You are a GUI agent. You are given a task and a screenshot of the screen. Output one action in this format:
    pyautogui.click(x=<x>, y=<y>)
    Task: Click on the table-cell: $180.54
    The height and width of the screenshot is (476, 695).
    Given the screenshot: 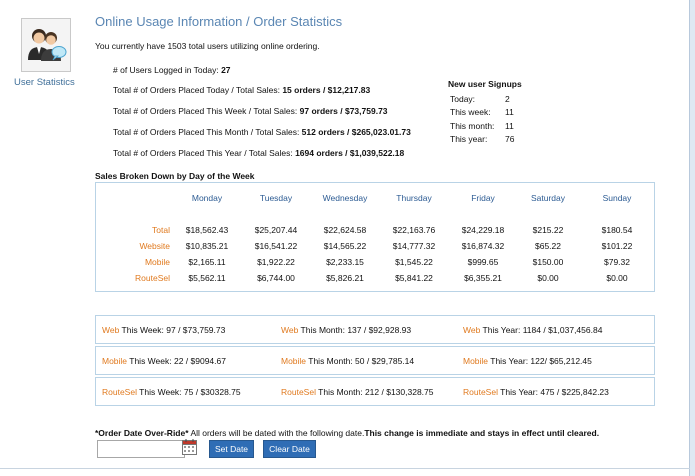 What is the action you would take?
    pyautogui.click(x=617, y=230)
    